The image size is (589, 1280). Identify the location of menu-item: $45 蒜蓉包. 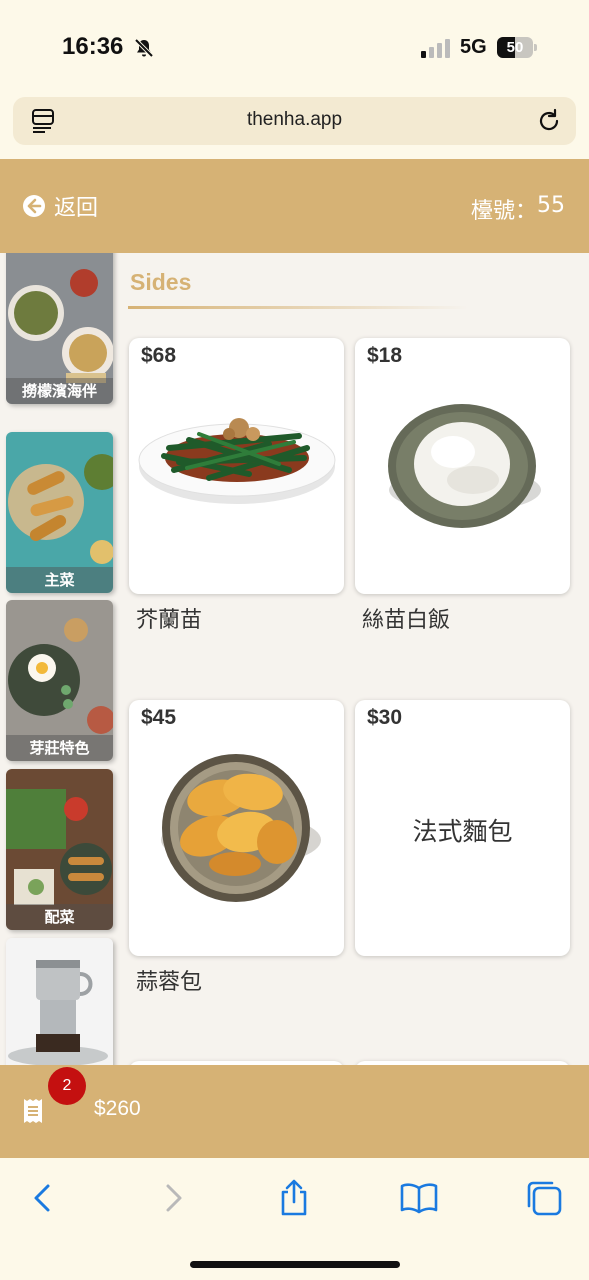
(236, 848).